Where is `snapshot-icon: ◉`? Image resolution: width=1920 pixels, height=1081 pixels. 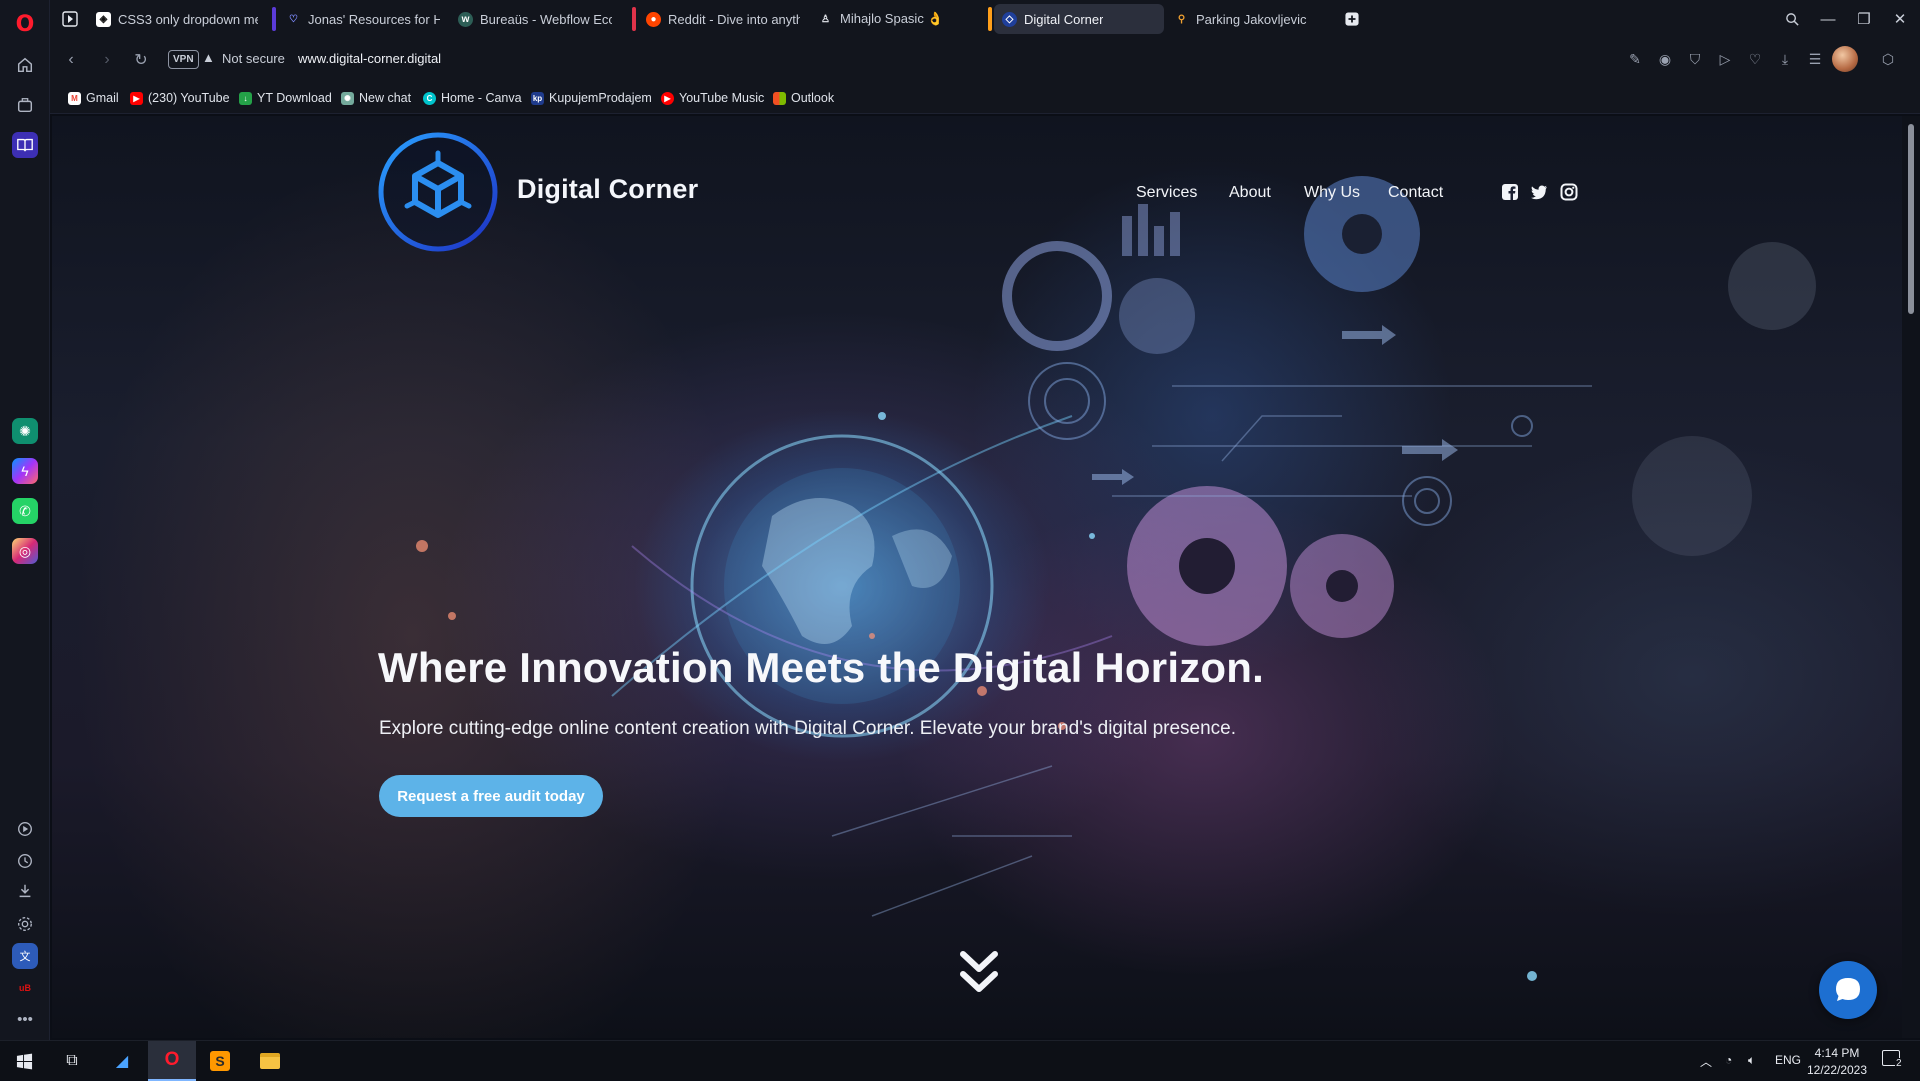 snapshot-icon: ◉ is located at coordinates (1665, 59).